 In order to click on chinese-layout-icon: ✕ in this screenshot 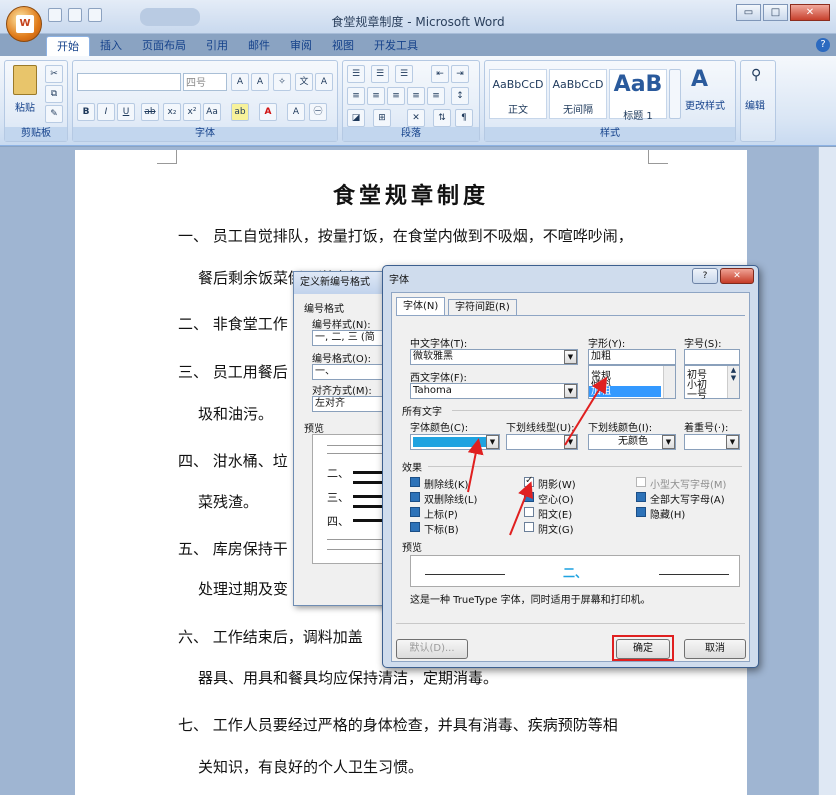, I will do `click(416, 118)`.